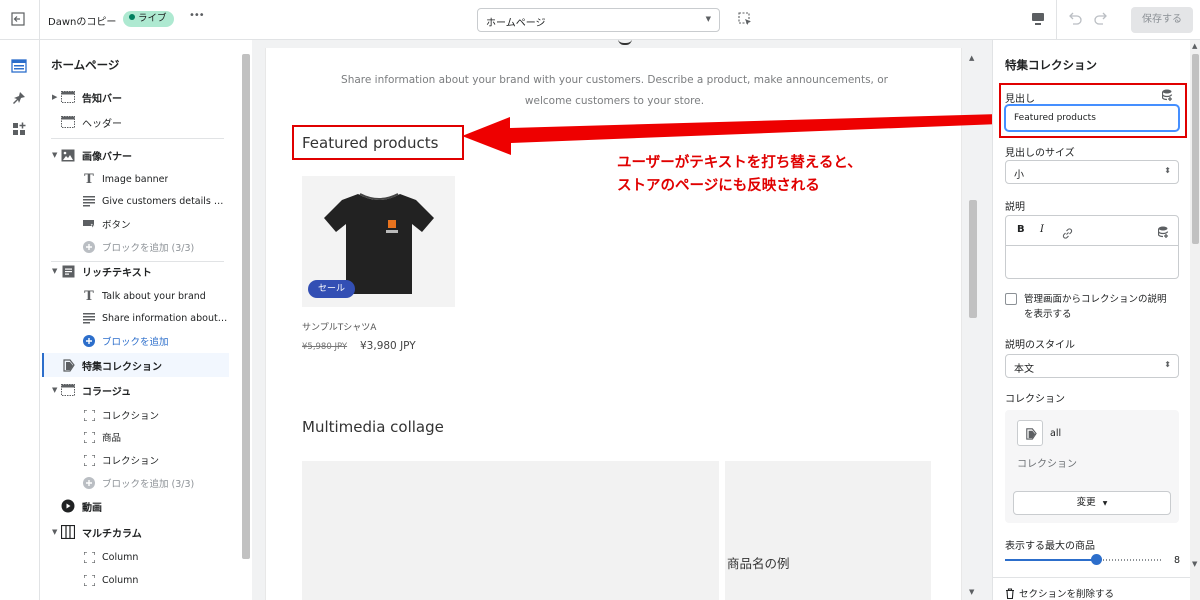  I want to click on change-button-label: 変更, so click(1086, 502).